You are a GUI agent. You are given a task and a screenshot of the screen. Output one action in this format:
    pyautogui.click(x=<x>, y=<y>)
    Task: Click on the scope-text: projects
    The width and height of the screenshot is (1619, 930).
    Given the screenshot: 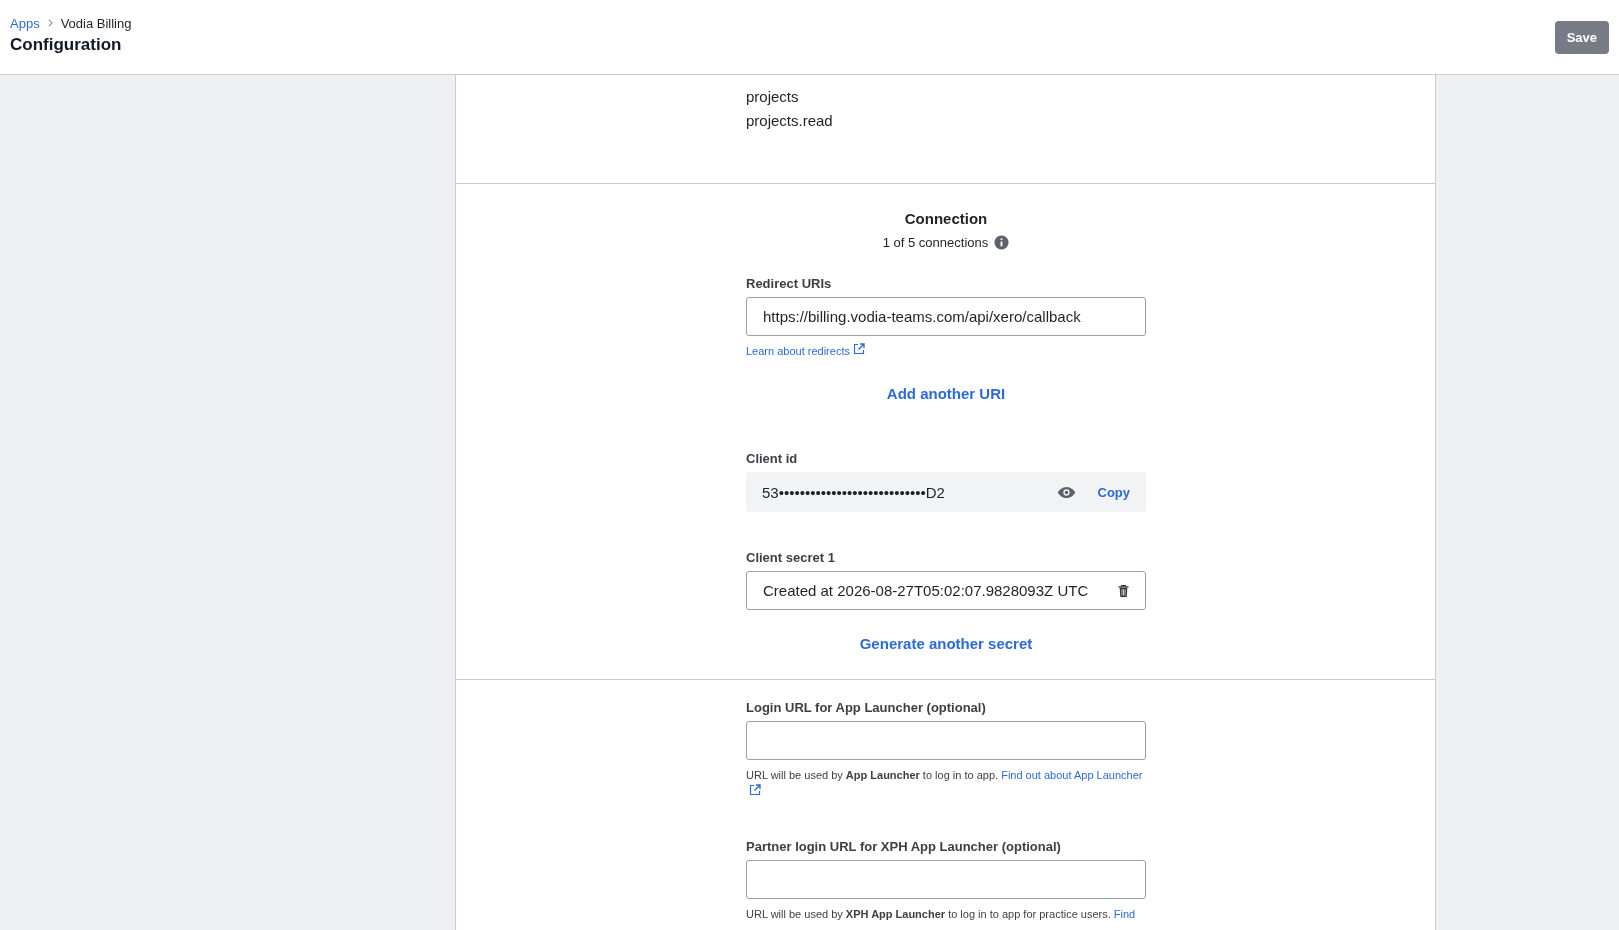 What is the action you would take?
    pyautogui.click(x=773, y=97)
    